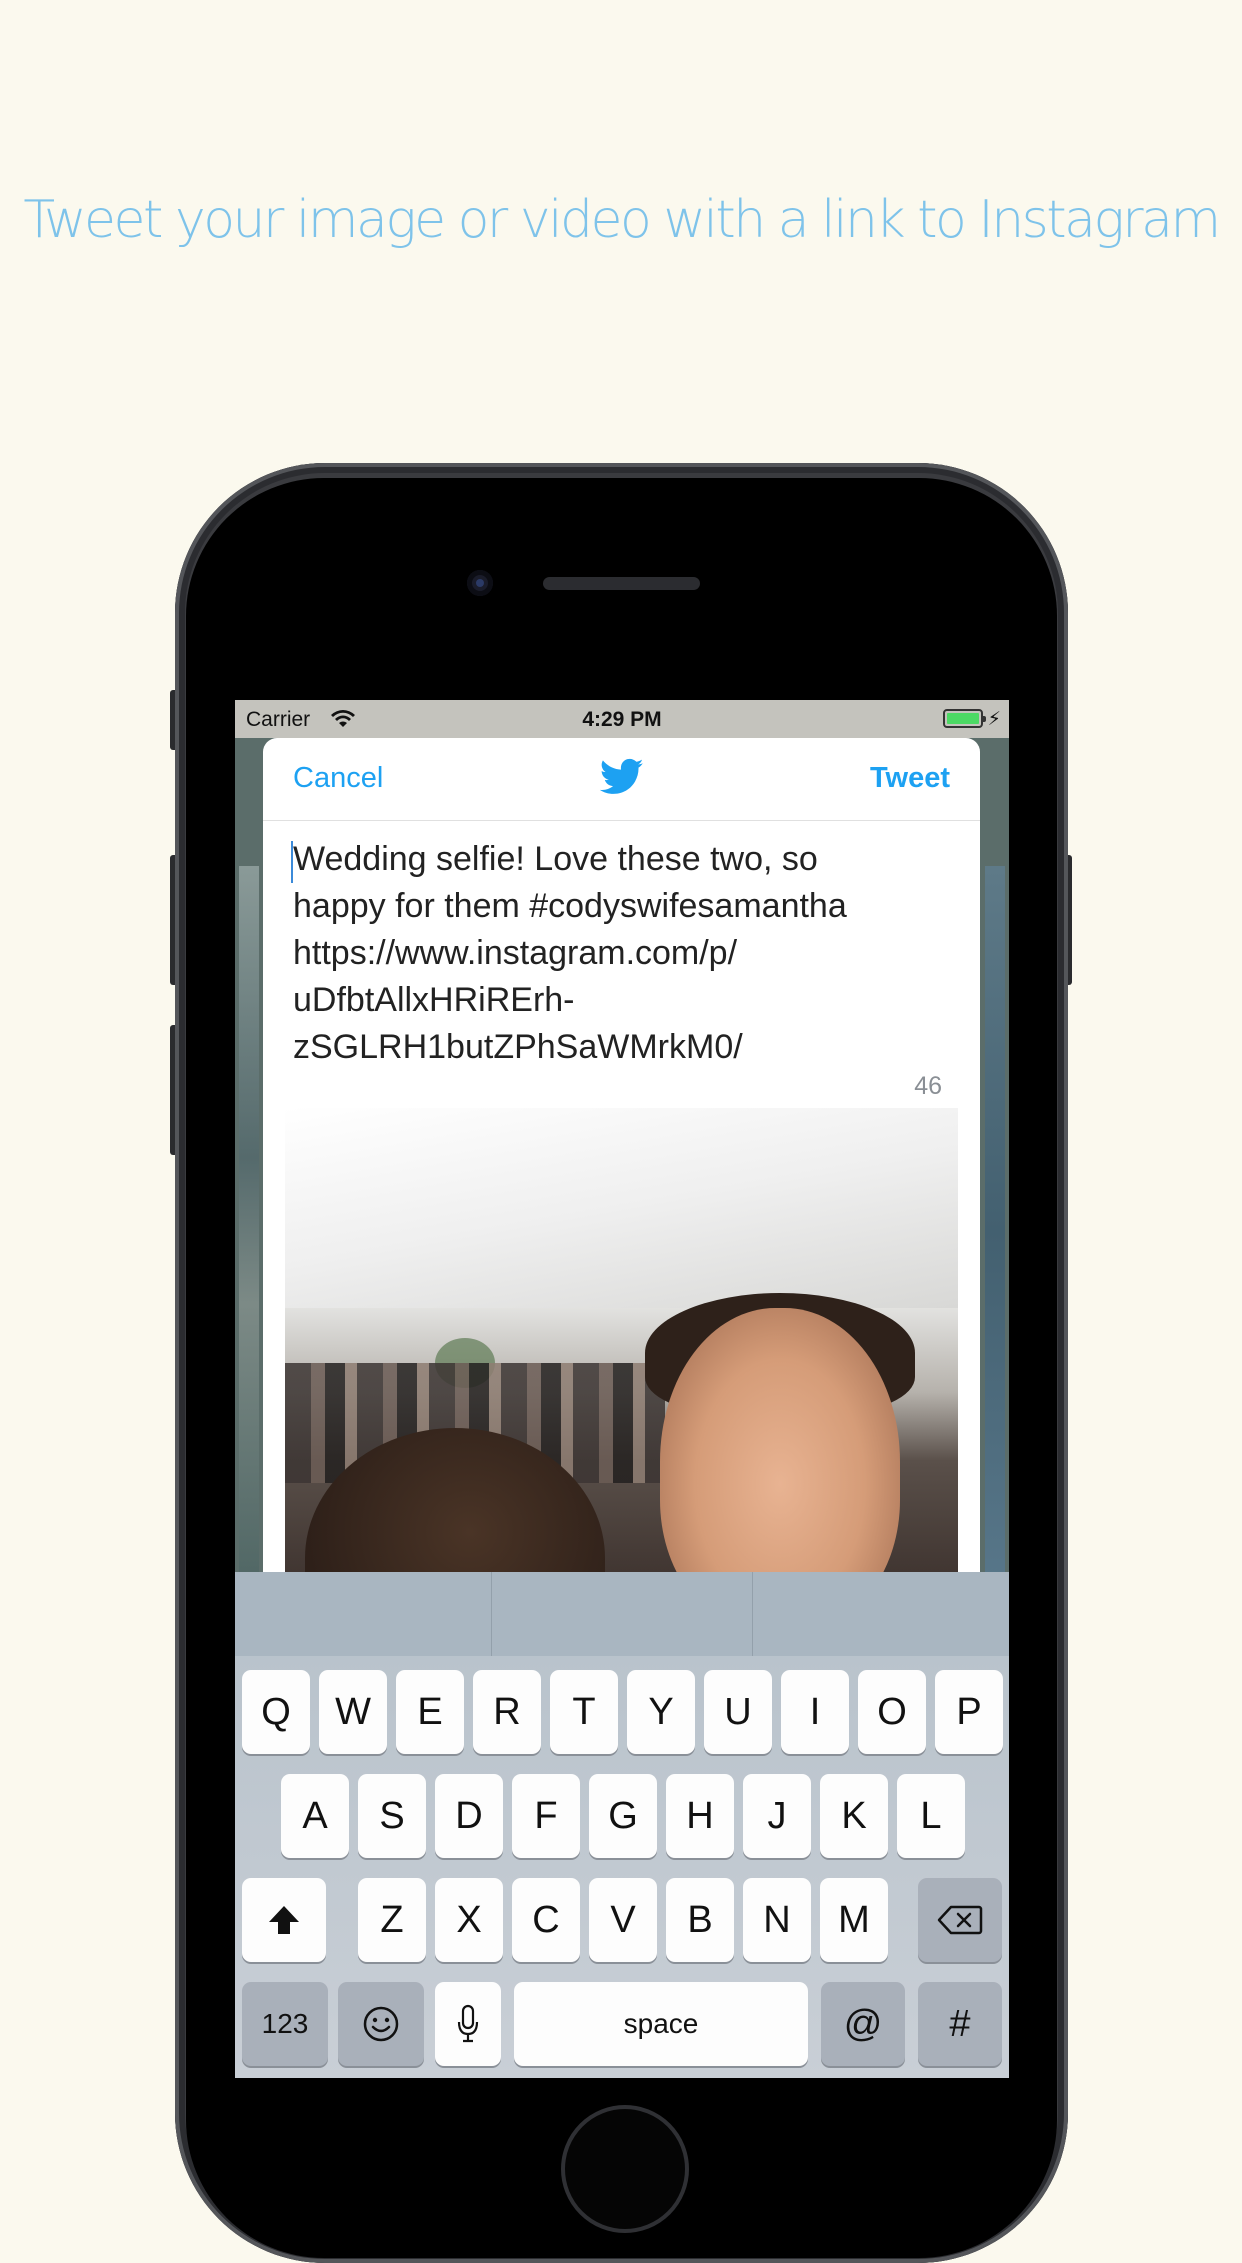 The height and width of the screenshot is (2263, 1242). I want to click on tweet-text-line: https://www.instagram.com/p/, so click(515, 953).